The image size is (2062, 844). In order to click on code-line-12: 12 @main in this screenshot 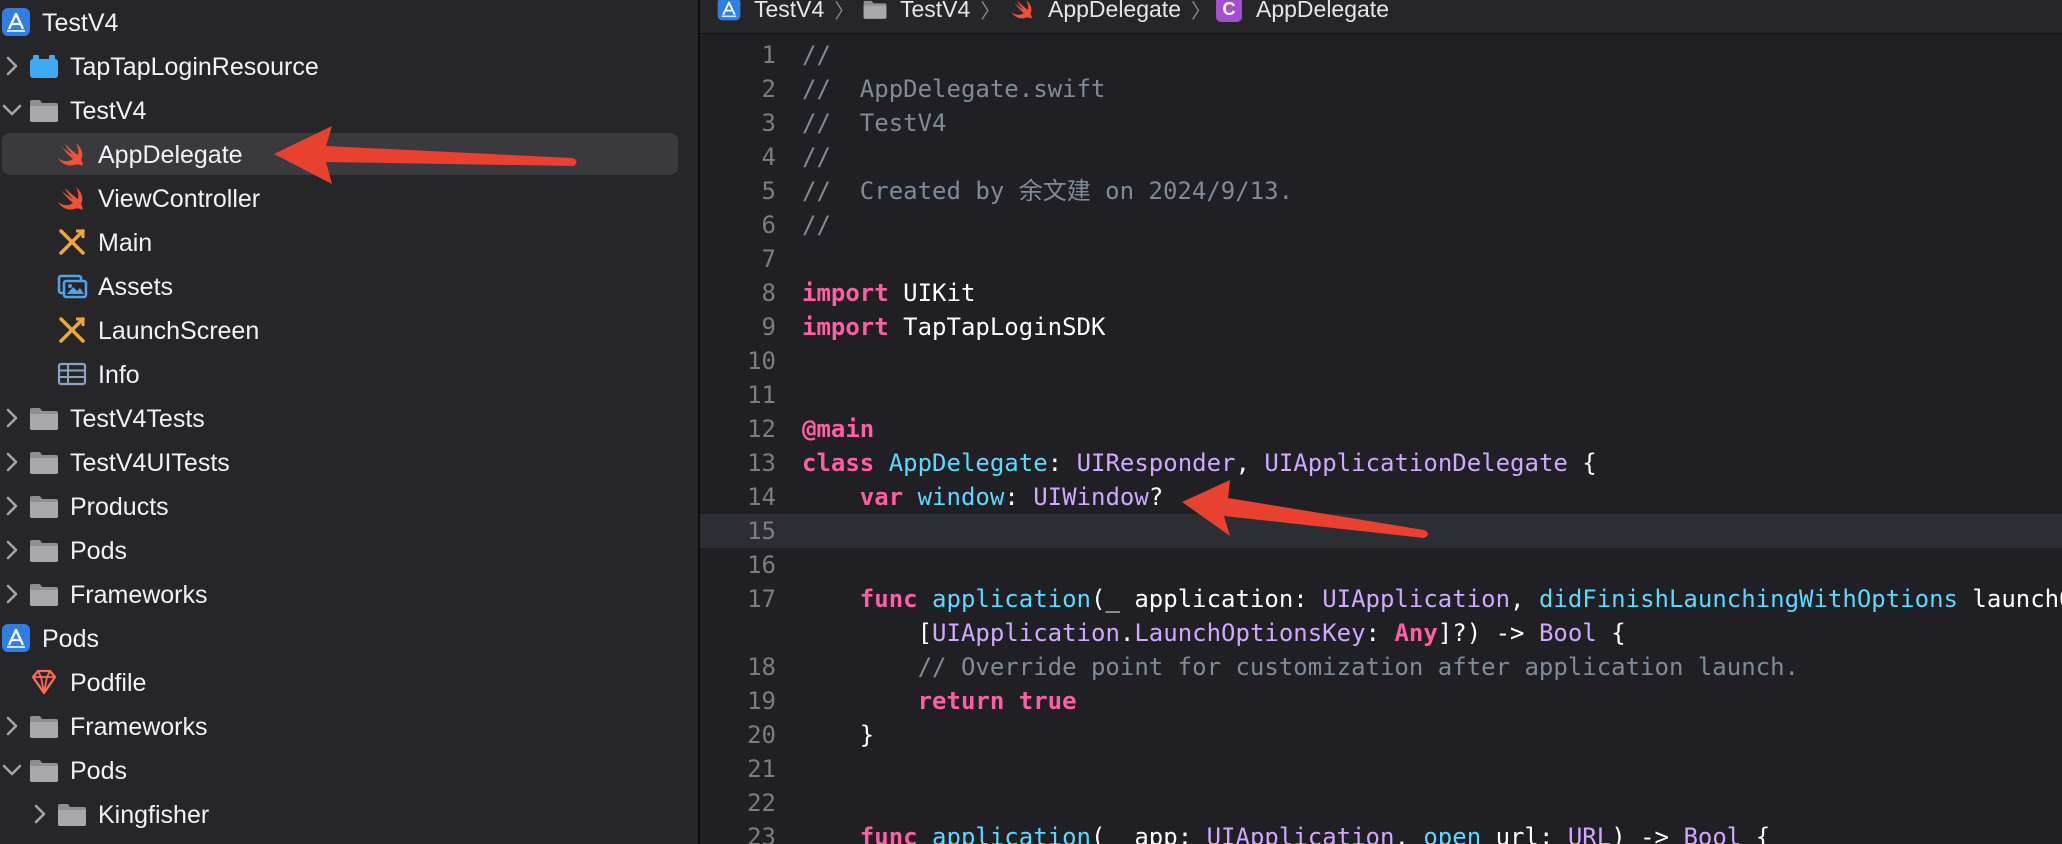, I will do `click(1381, 429)`.